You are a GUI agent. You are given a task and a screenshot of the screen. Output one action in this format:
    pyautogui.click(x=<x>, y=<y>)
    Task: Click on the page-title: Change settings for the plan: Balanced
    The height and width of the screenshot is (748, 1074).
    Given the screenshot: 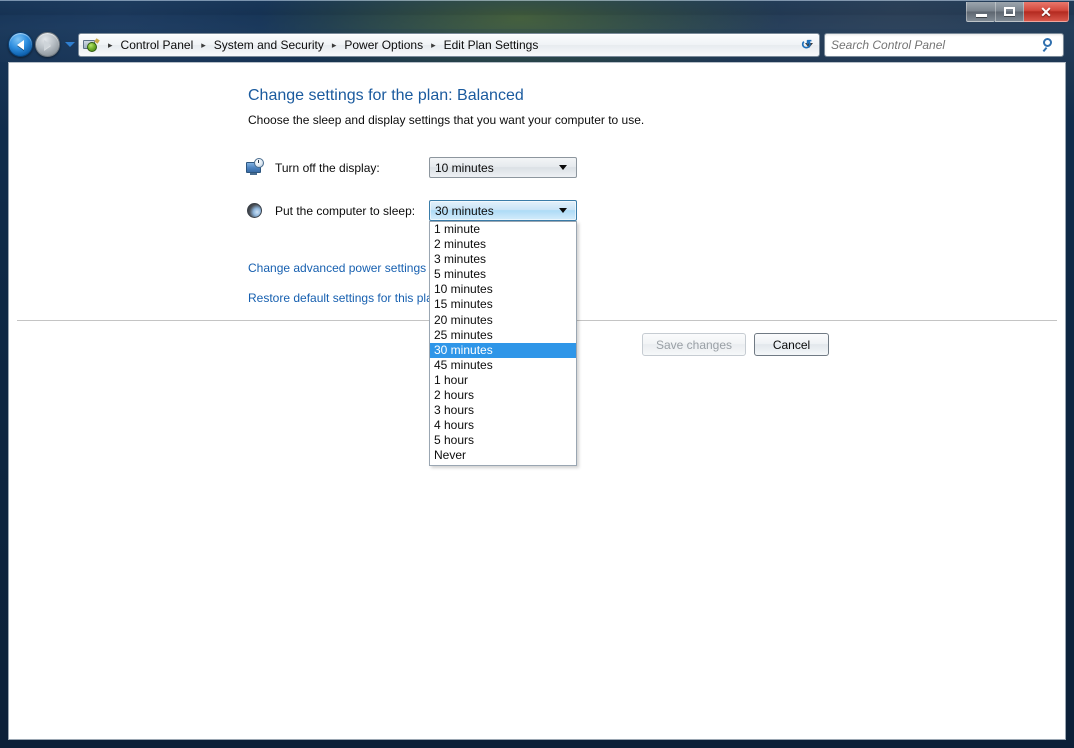 What is the action you would take?
    pyautogui.click(x=386, y=95)
    